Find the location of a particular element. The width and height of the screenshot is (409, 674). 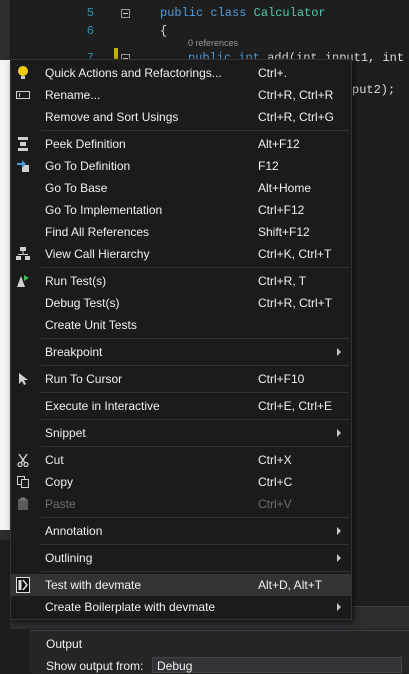

line-number-6: 6 is located at coordinates (90, 31).